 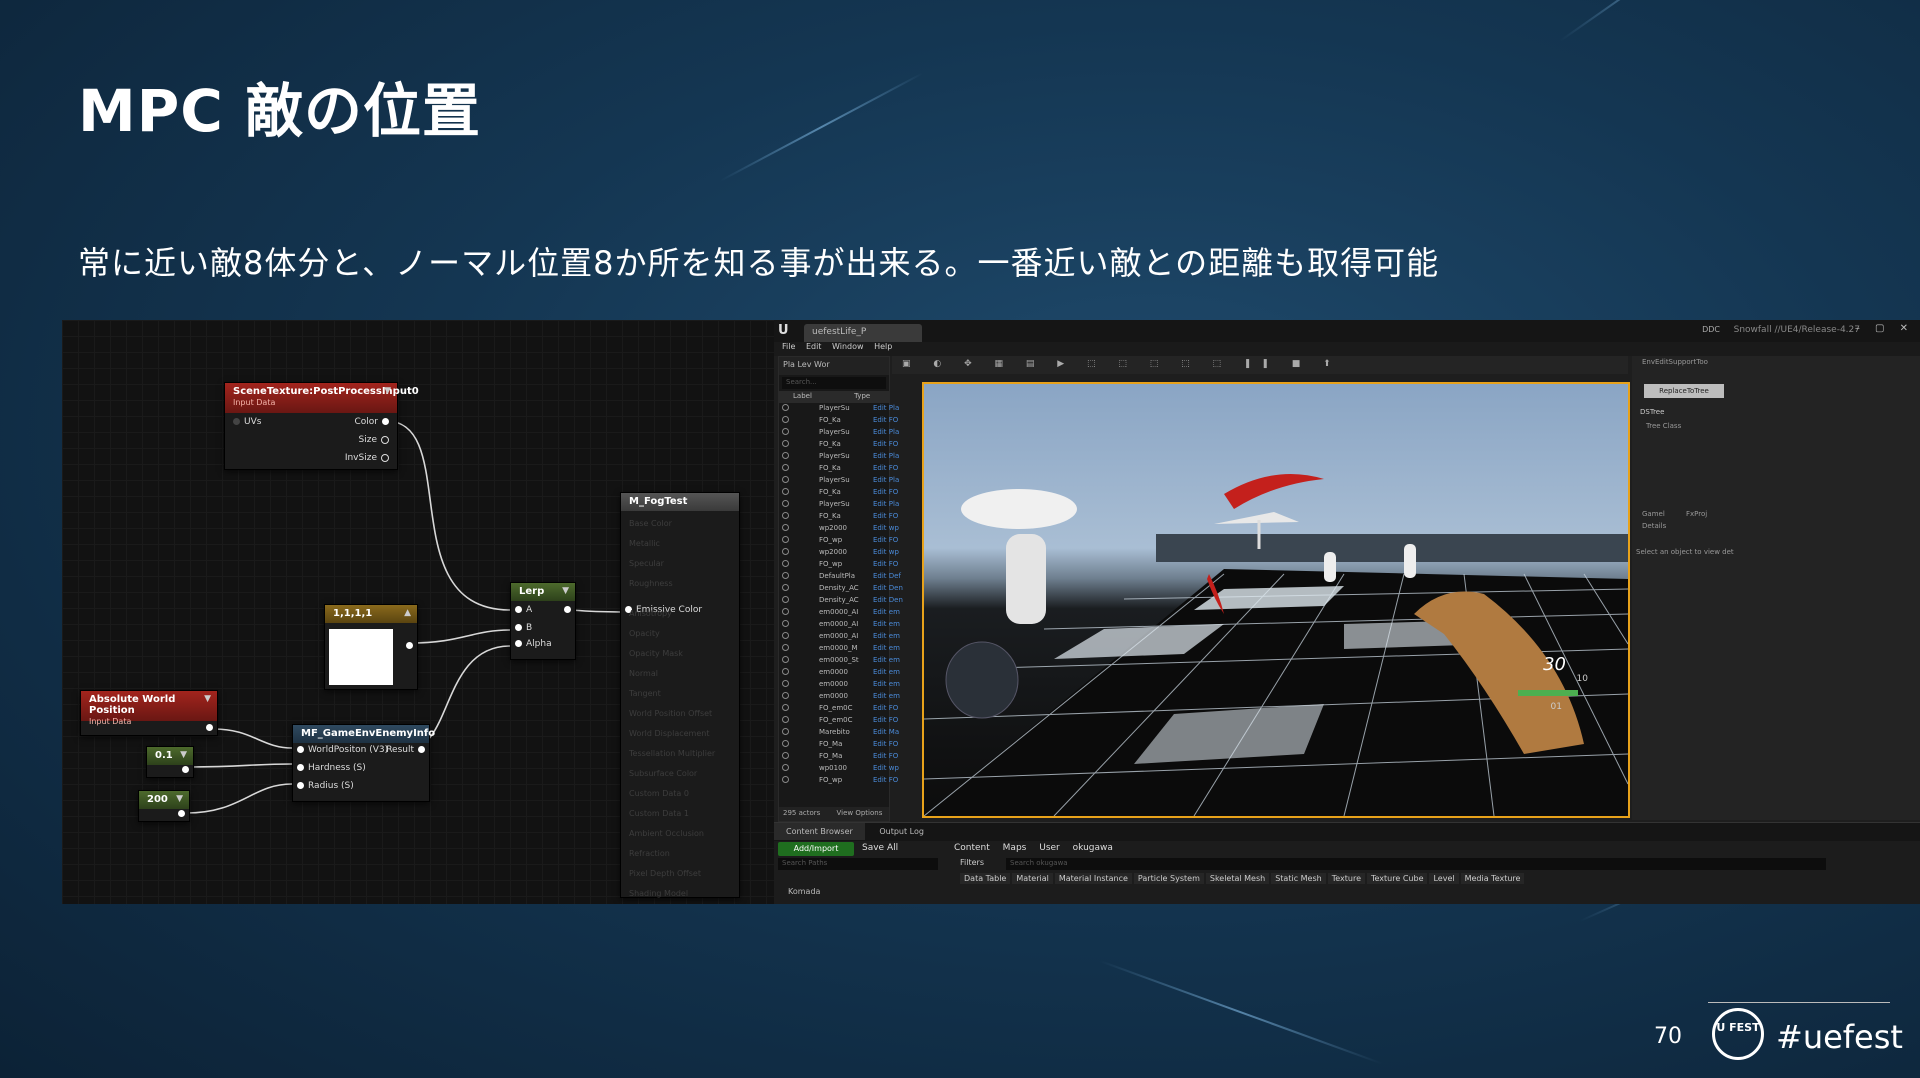 I want to click on outliner-row: wp2000 Edit wp, so click(x=839, y=529).